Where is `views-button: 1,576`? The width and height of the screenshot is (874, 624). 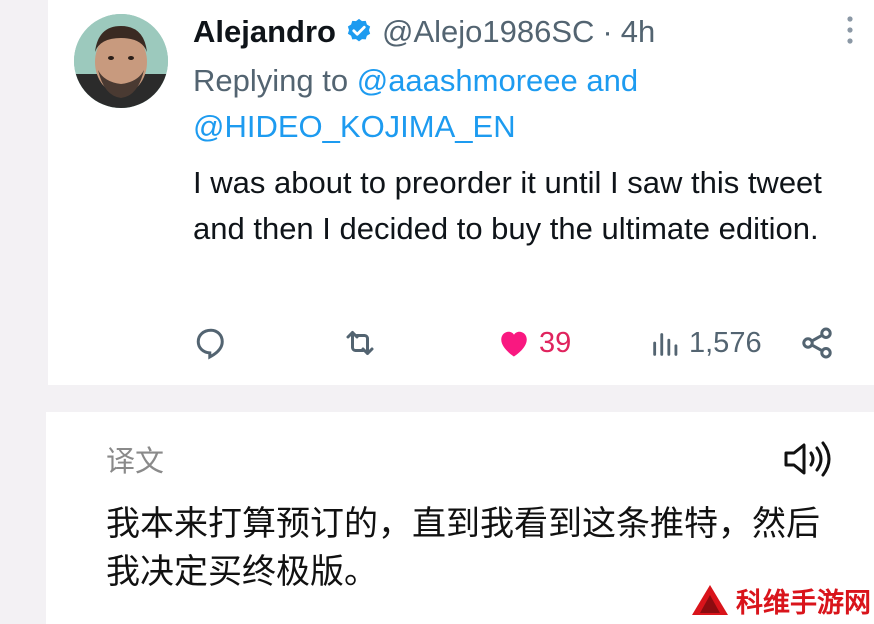
views-button: 1,576 is located at coordinates (705, 343).